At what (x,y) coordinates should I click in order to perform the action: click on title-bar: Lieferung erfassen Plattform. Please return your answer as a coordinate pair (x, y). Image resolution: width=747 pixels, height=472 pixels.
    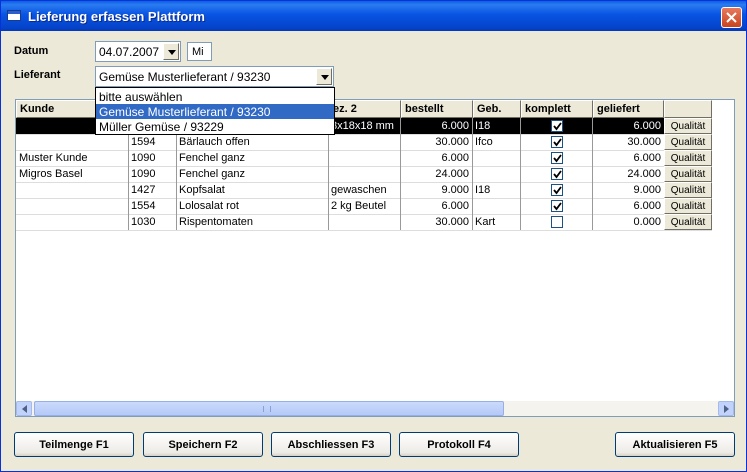
    Looking at the image, I should click on (373, 16).